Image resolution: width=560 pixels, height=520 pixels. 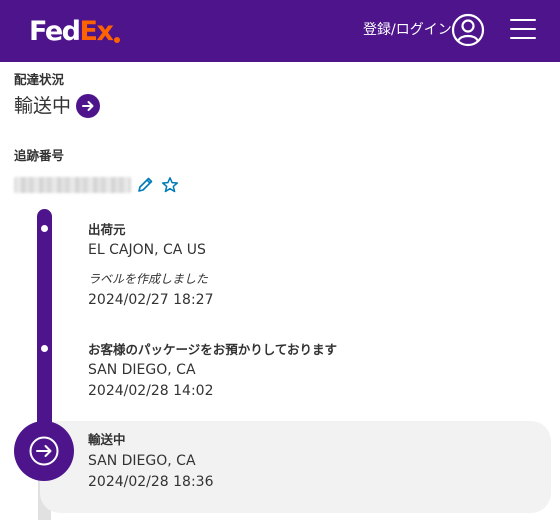 What do you see at coordinates (107, 229) in the screenshot?
I see `event-title: 出荷元` at bounding box center [107, 229].